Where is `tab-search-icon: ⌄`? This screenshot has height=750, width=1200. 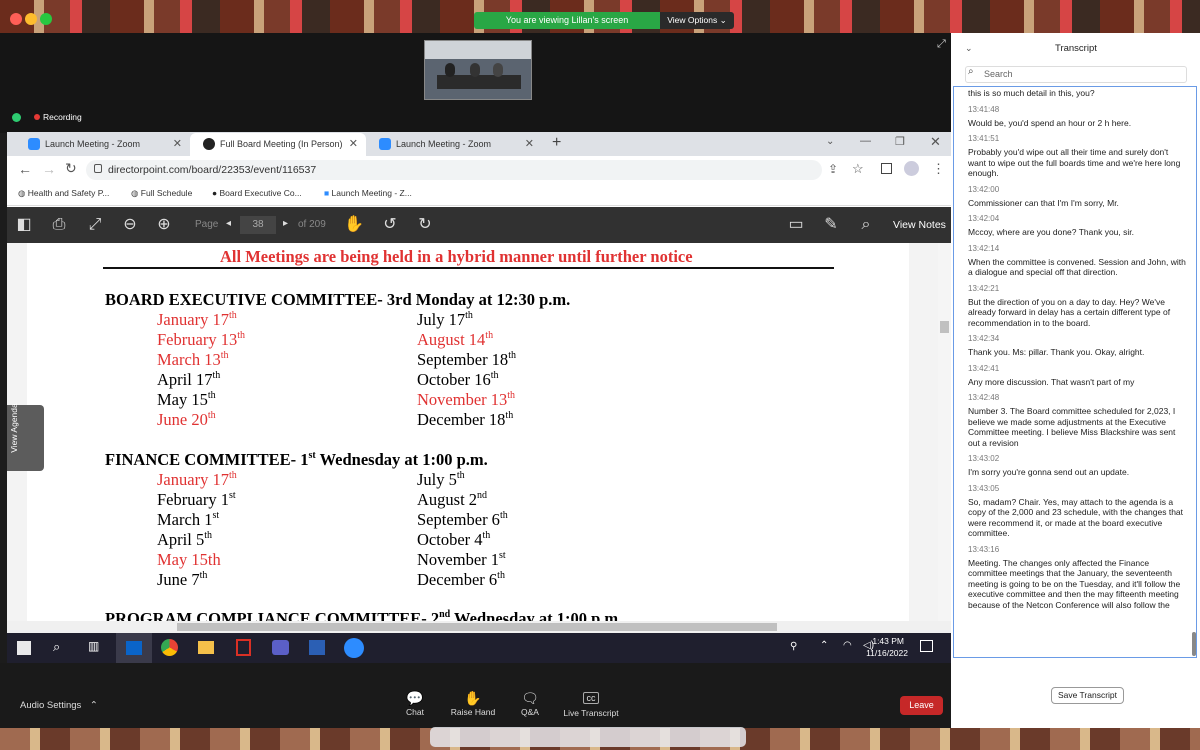 tab-search-icon: ⌄ is located at coordinates (830, 141).